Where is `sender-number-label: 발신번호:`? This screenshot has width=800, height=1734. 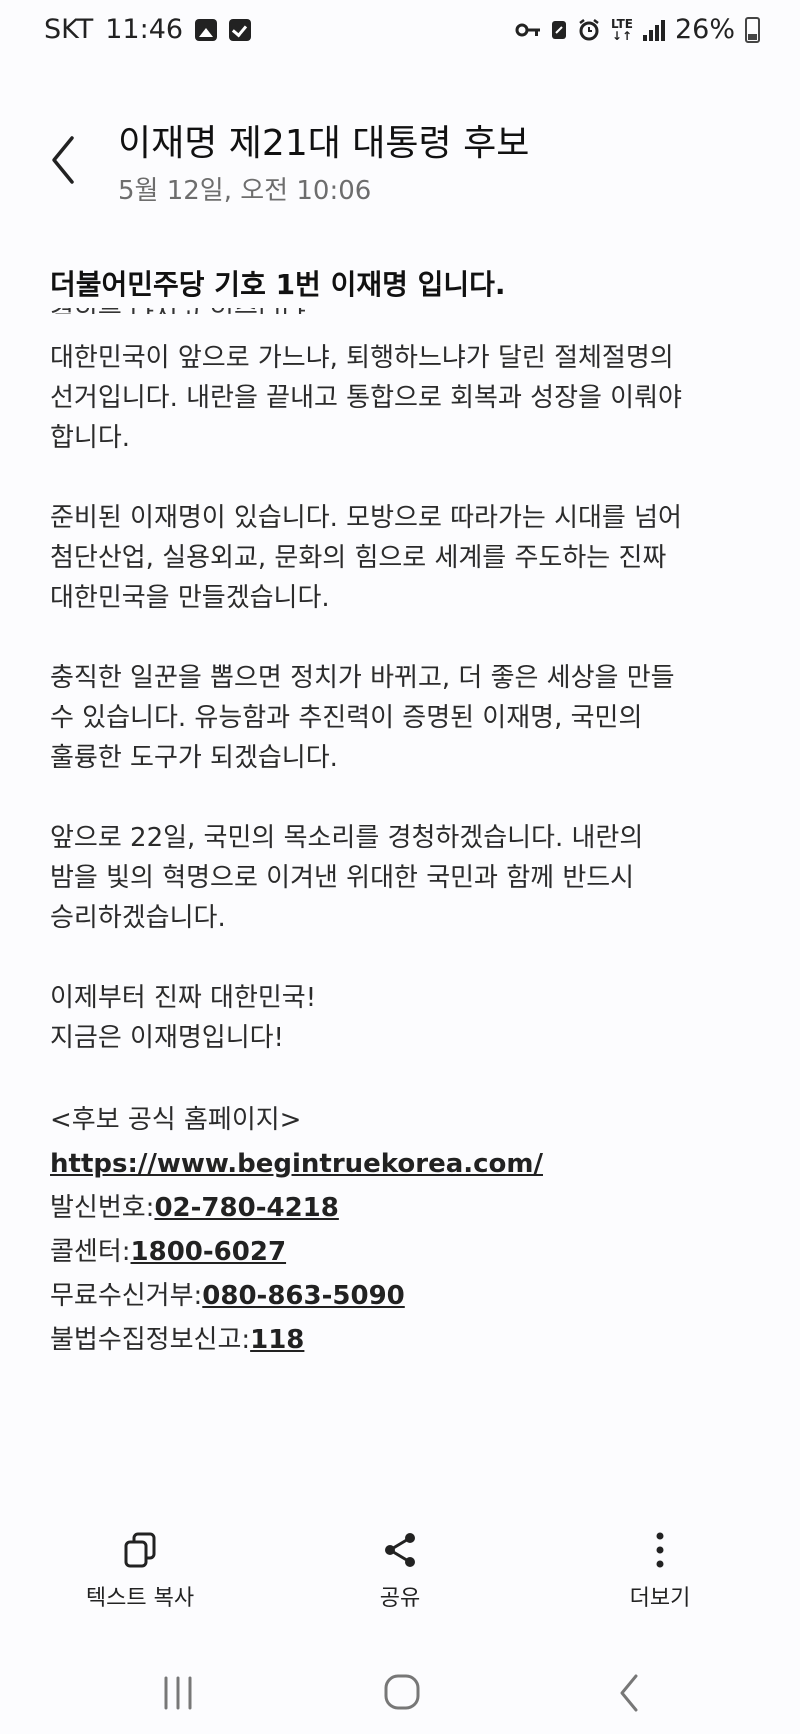 sender-number-label: 발신번호: is located at coordinates (102, 1208).